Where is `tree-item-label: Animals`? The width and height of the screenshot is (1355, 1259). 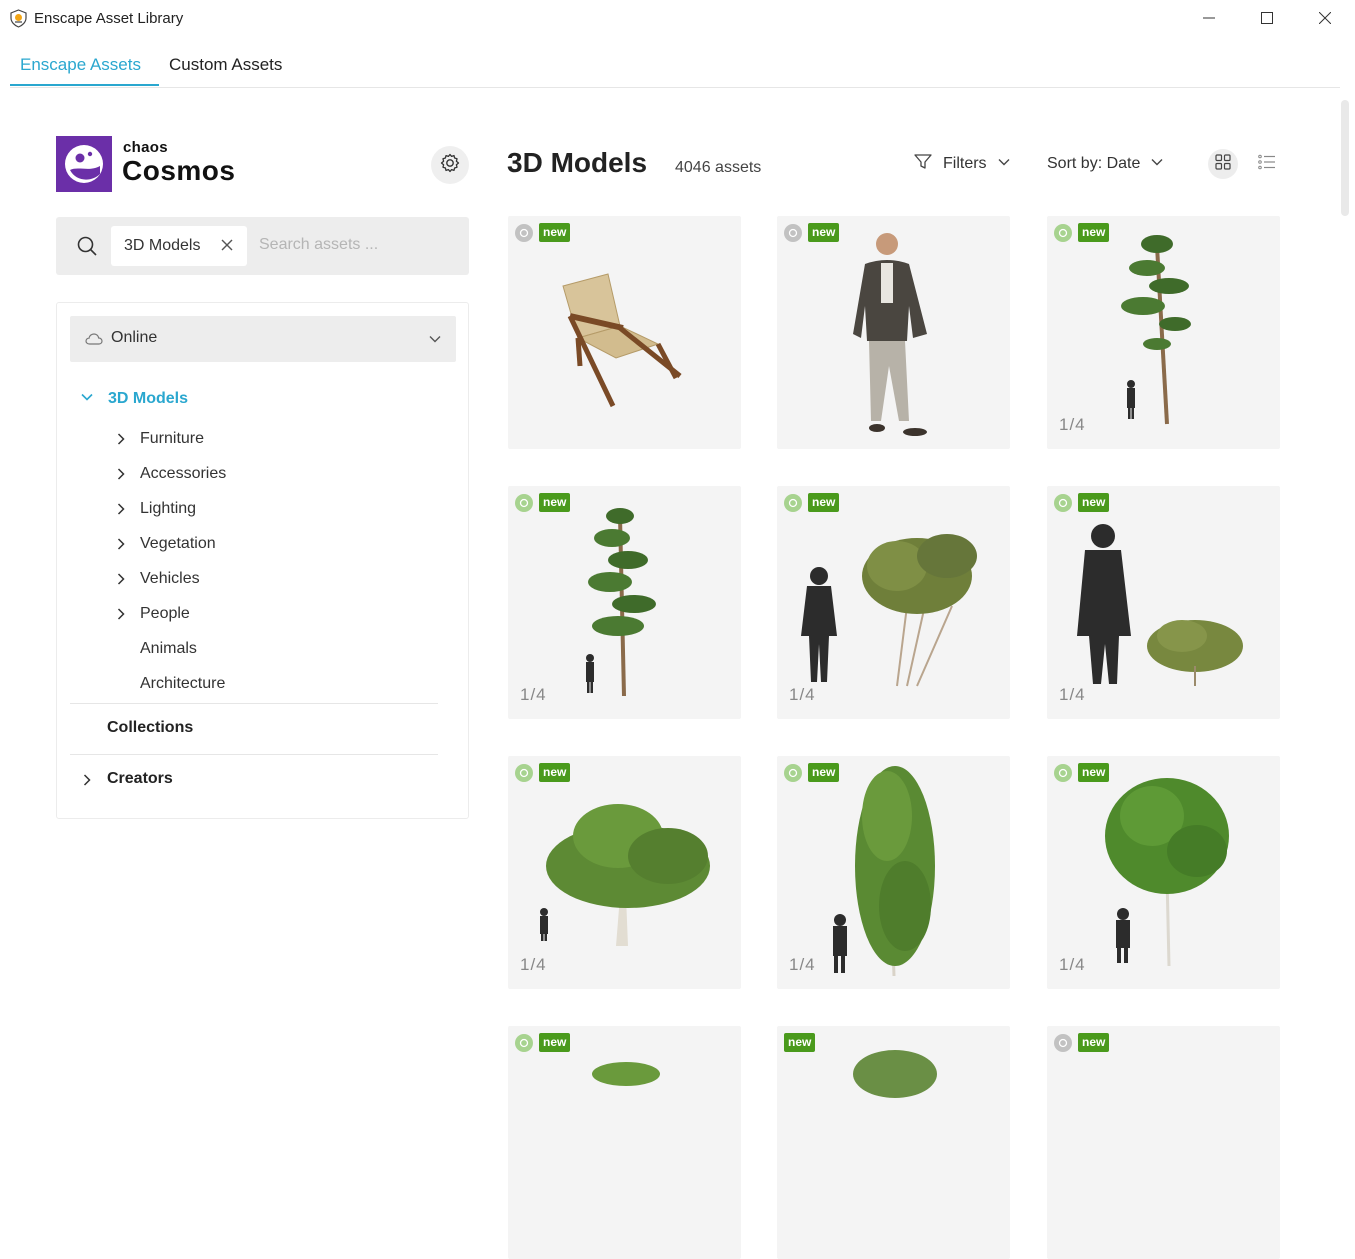
tree-item-label: Animals is located at coordinates (168, 648).